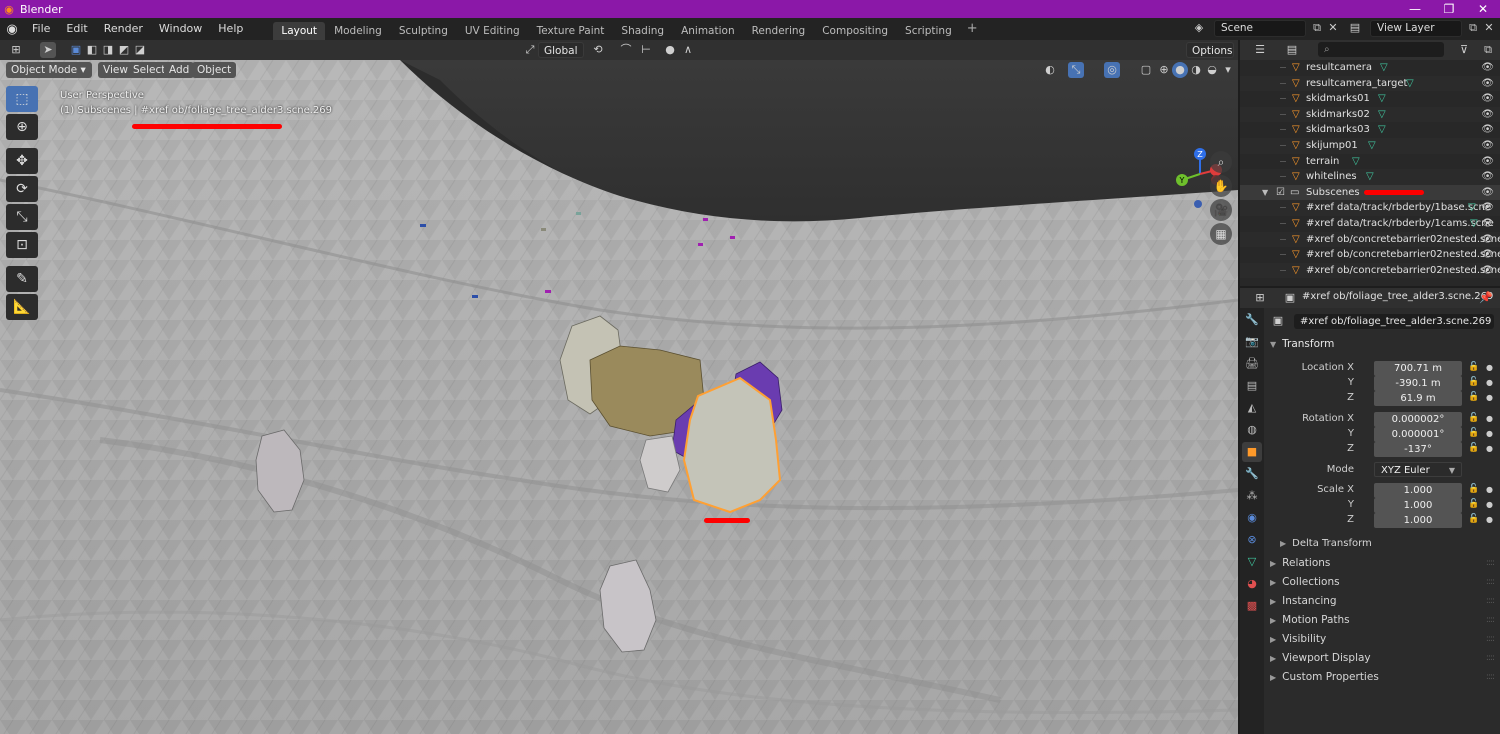 This screenshot has width=1500, height=734. Describe the element at coordinates (1370, 130) in the screenshot. I see `outliner-row: ▽ skidmarks03 ▽ 👁` at that location.